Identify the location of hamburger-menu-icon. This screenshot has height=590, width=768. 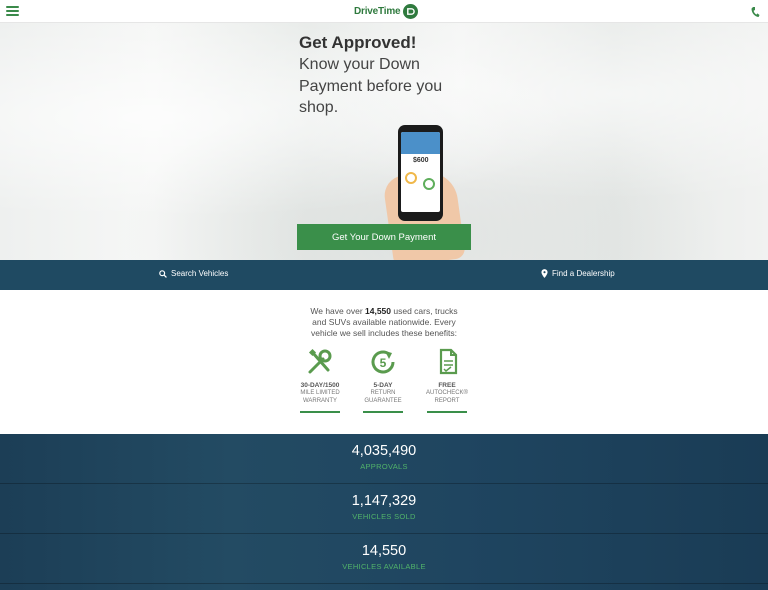
(12, 11).